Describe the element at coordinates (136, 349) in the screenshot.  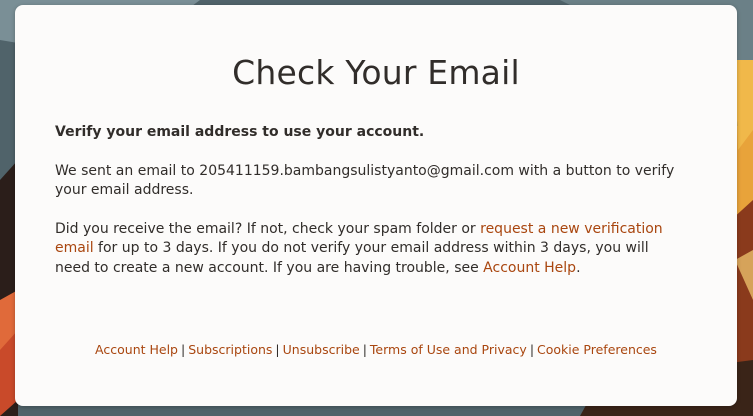
I see `footer-account-help-link: Account Help` at that location.